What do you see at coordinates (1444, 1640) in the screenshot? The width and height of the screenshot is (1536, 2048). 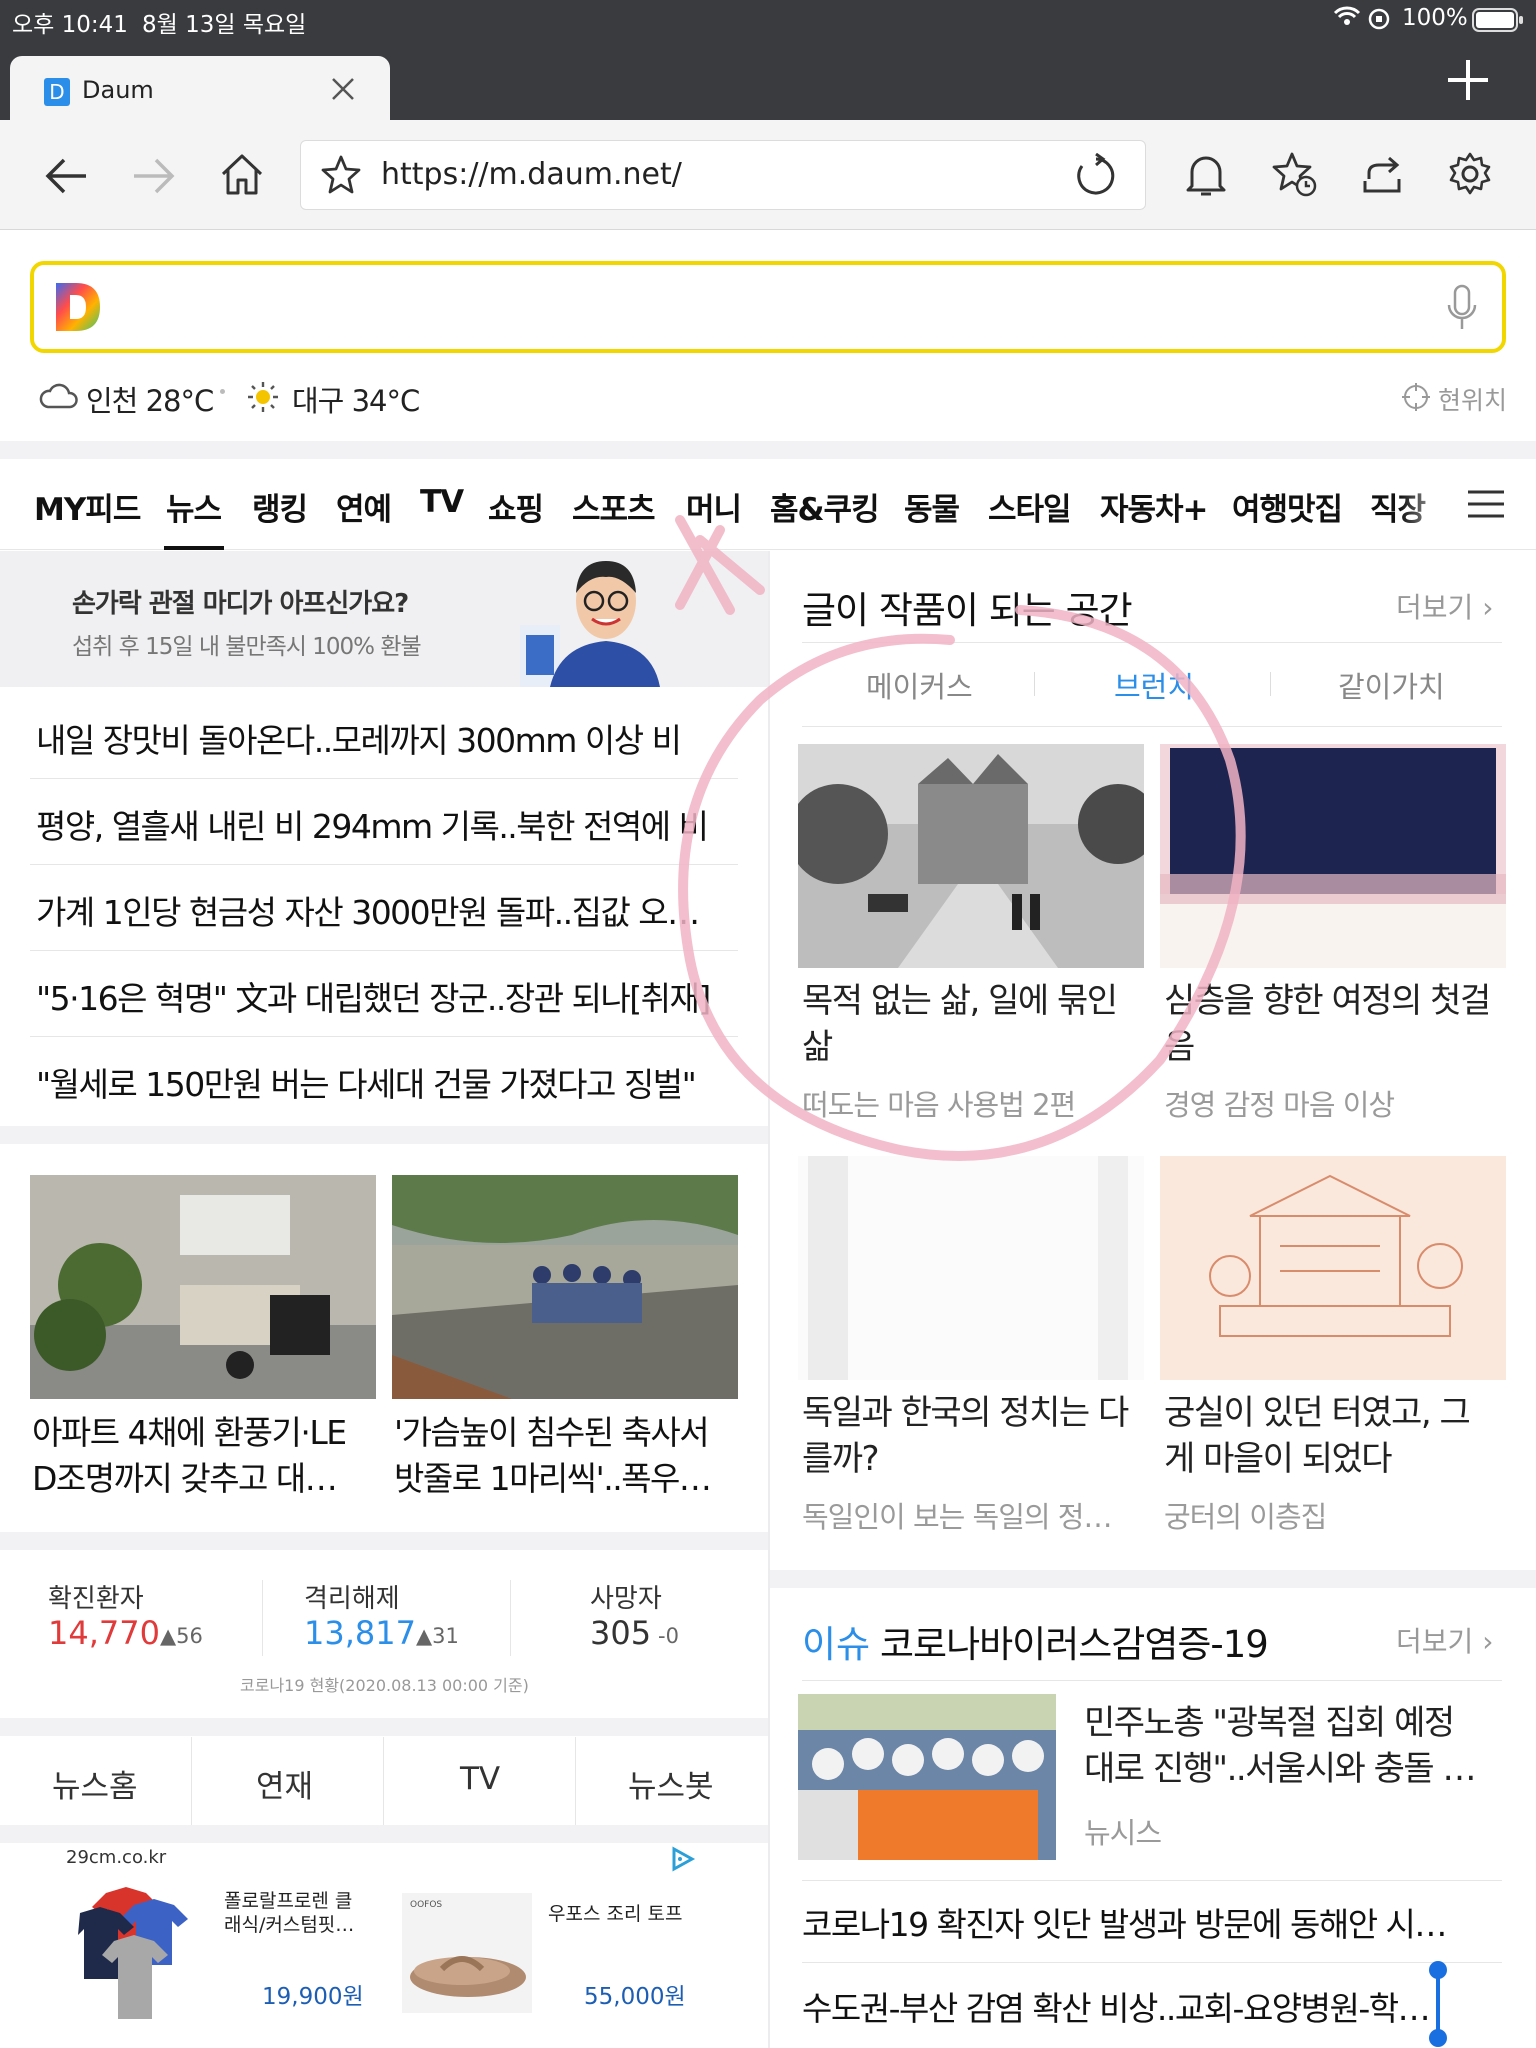 I see `issue-more-link: 더보기 ›` at bounding box center [1444, 1640].